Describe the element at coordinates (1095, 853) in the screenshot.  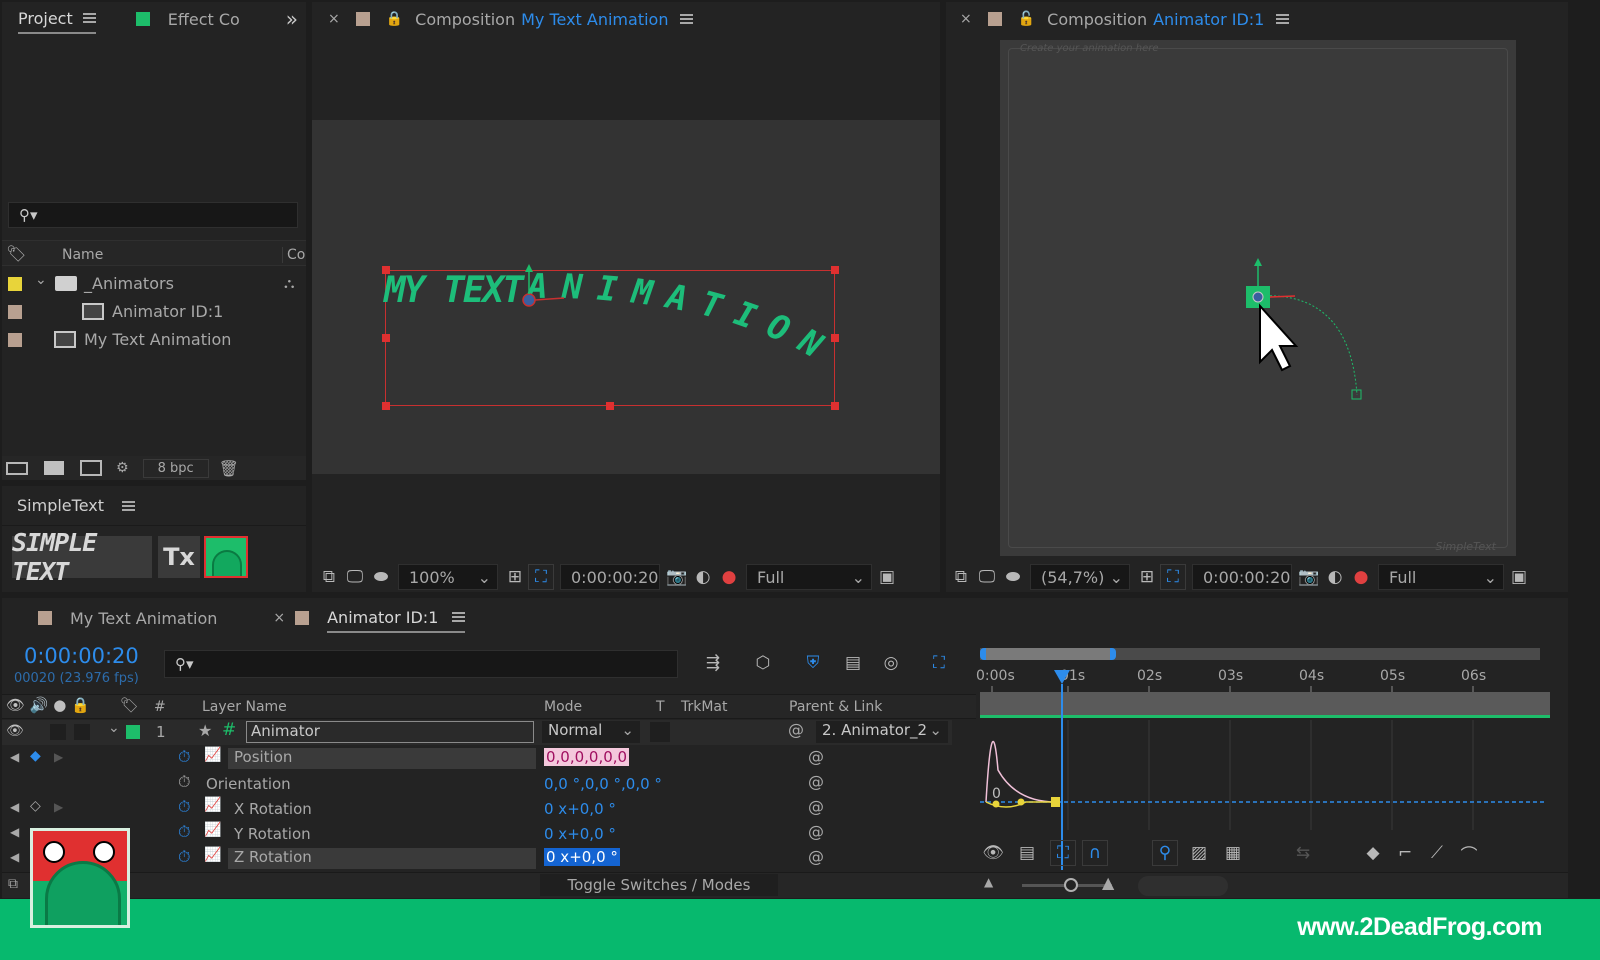
I see `snap-icon: ∩` at that location.